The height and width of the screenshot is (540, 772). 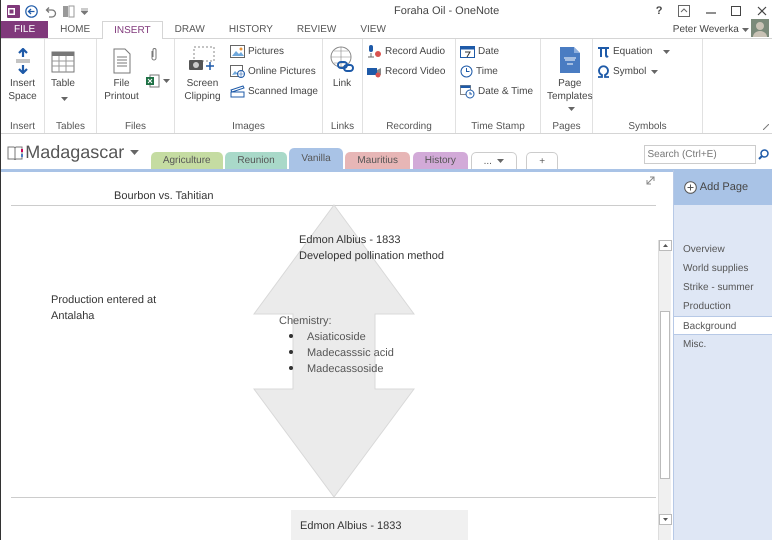 I want to click on ribbon-tab: HISTORY, so click(x=250, y=29).